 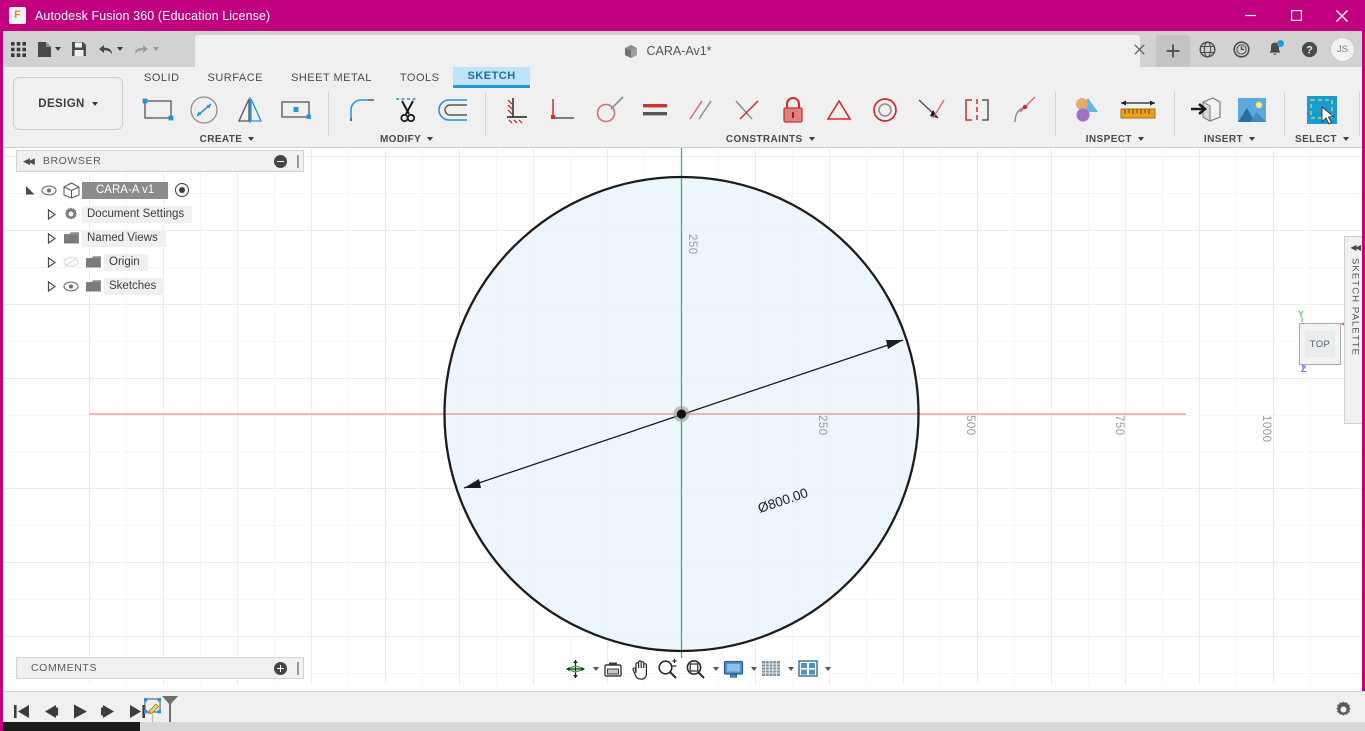 What do you see at coordinates (160, 238) in the screenshot?
I see `tree-row-named-views: Named Views` at bounding box center [160, 238].